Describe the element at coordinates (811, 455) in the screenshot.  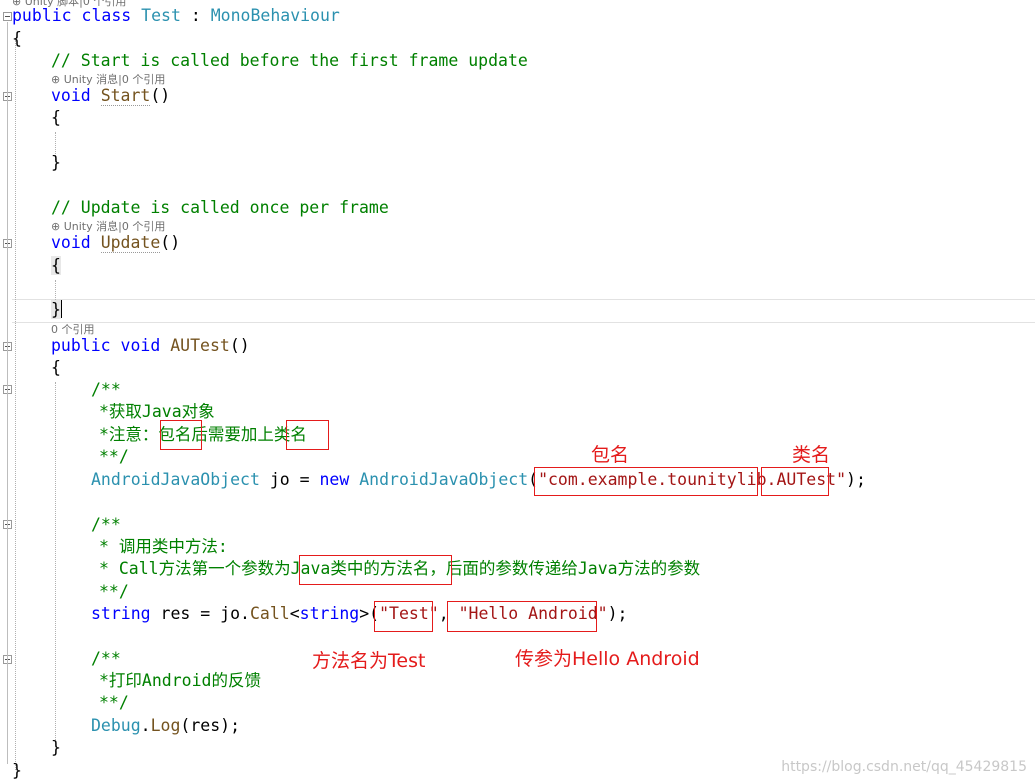
I see `annotation-class-name: 类名` at that location.